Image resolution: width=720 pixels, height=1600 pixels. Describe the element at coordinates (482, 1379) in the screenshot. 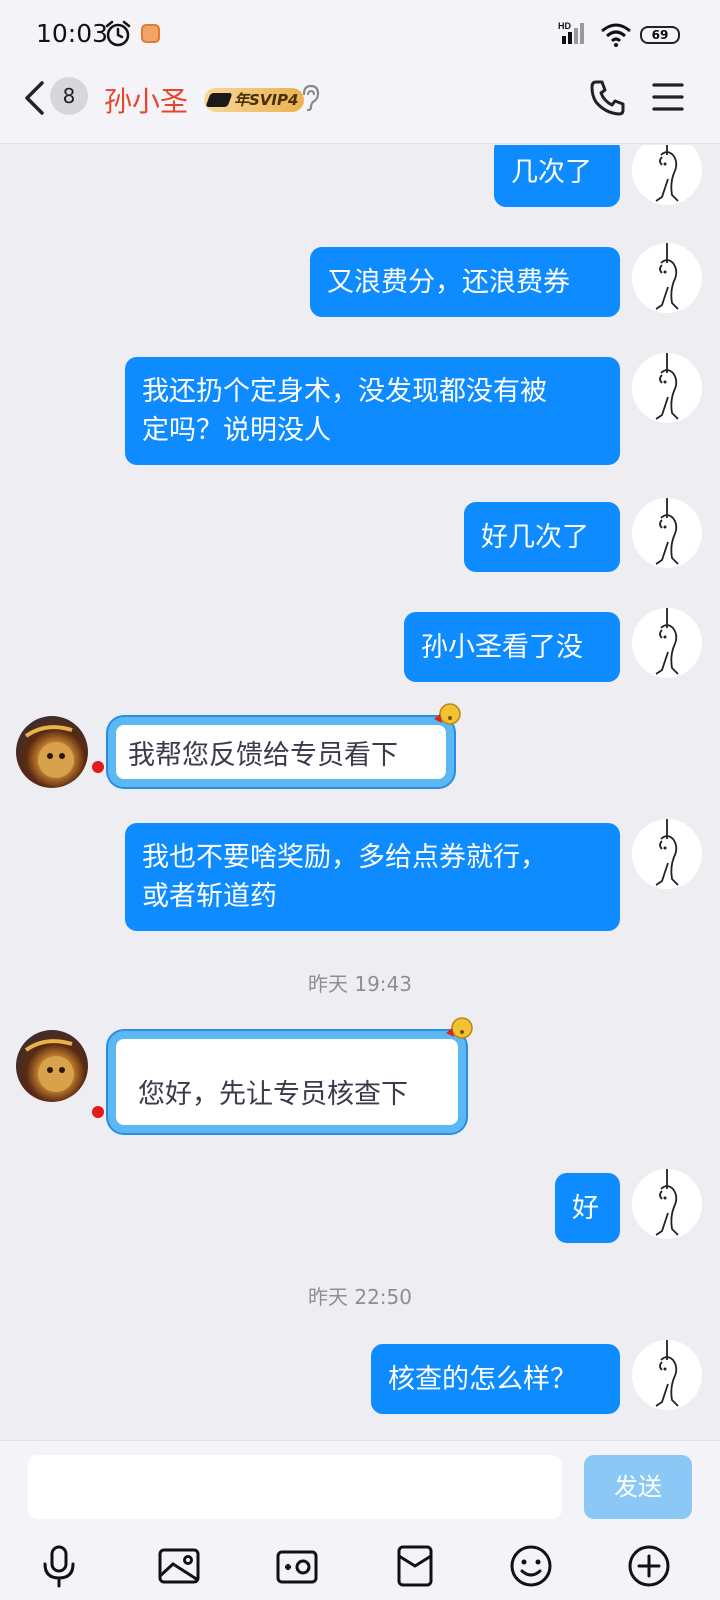

I see `message-text: 核查的怎么样？` at that location.